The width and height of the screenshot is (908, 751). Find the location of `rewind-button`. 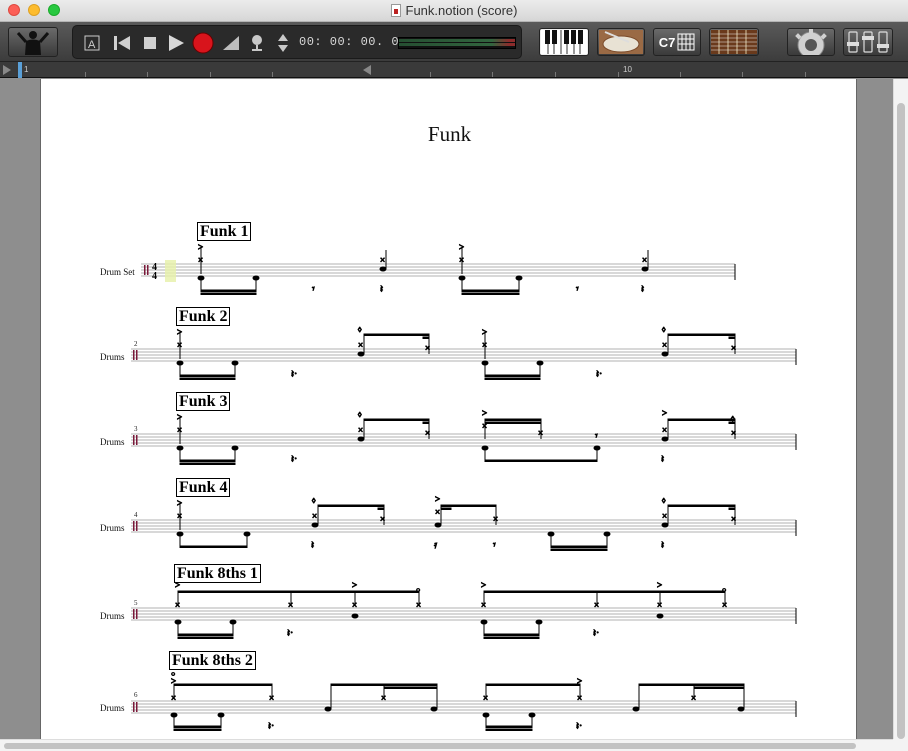

rewind-button is located at coordinates (122, 43).